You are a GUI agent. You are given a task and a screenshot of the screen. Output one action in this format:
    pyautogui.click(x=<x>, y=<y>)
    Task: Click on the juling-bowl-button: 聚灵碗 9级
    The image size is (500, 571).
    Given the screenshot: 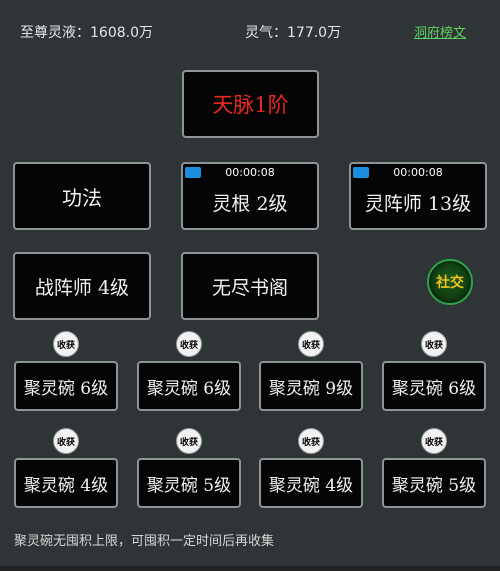 What is the action you would take?
    pyautogui.click(x=311, y=386)
    